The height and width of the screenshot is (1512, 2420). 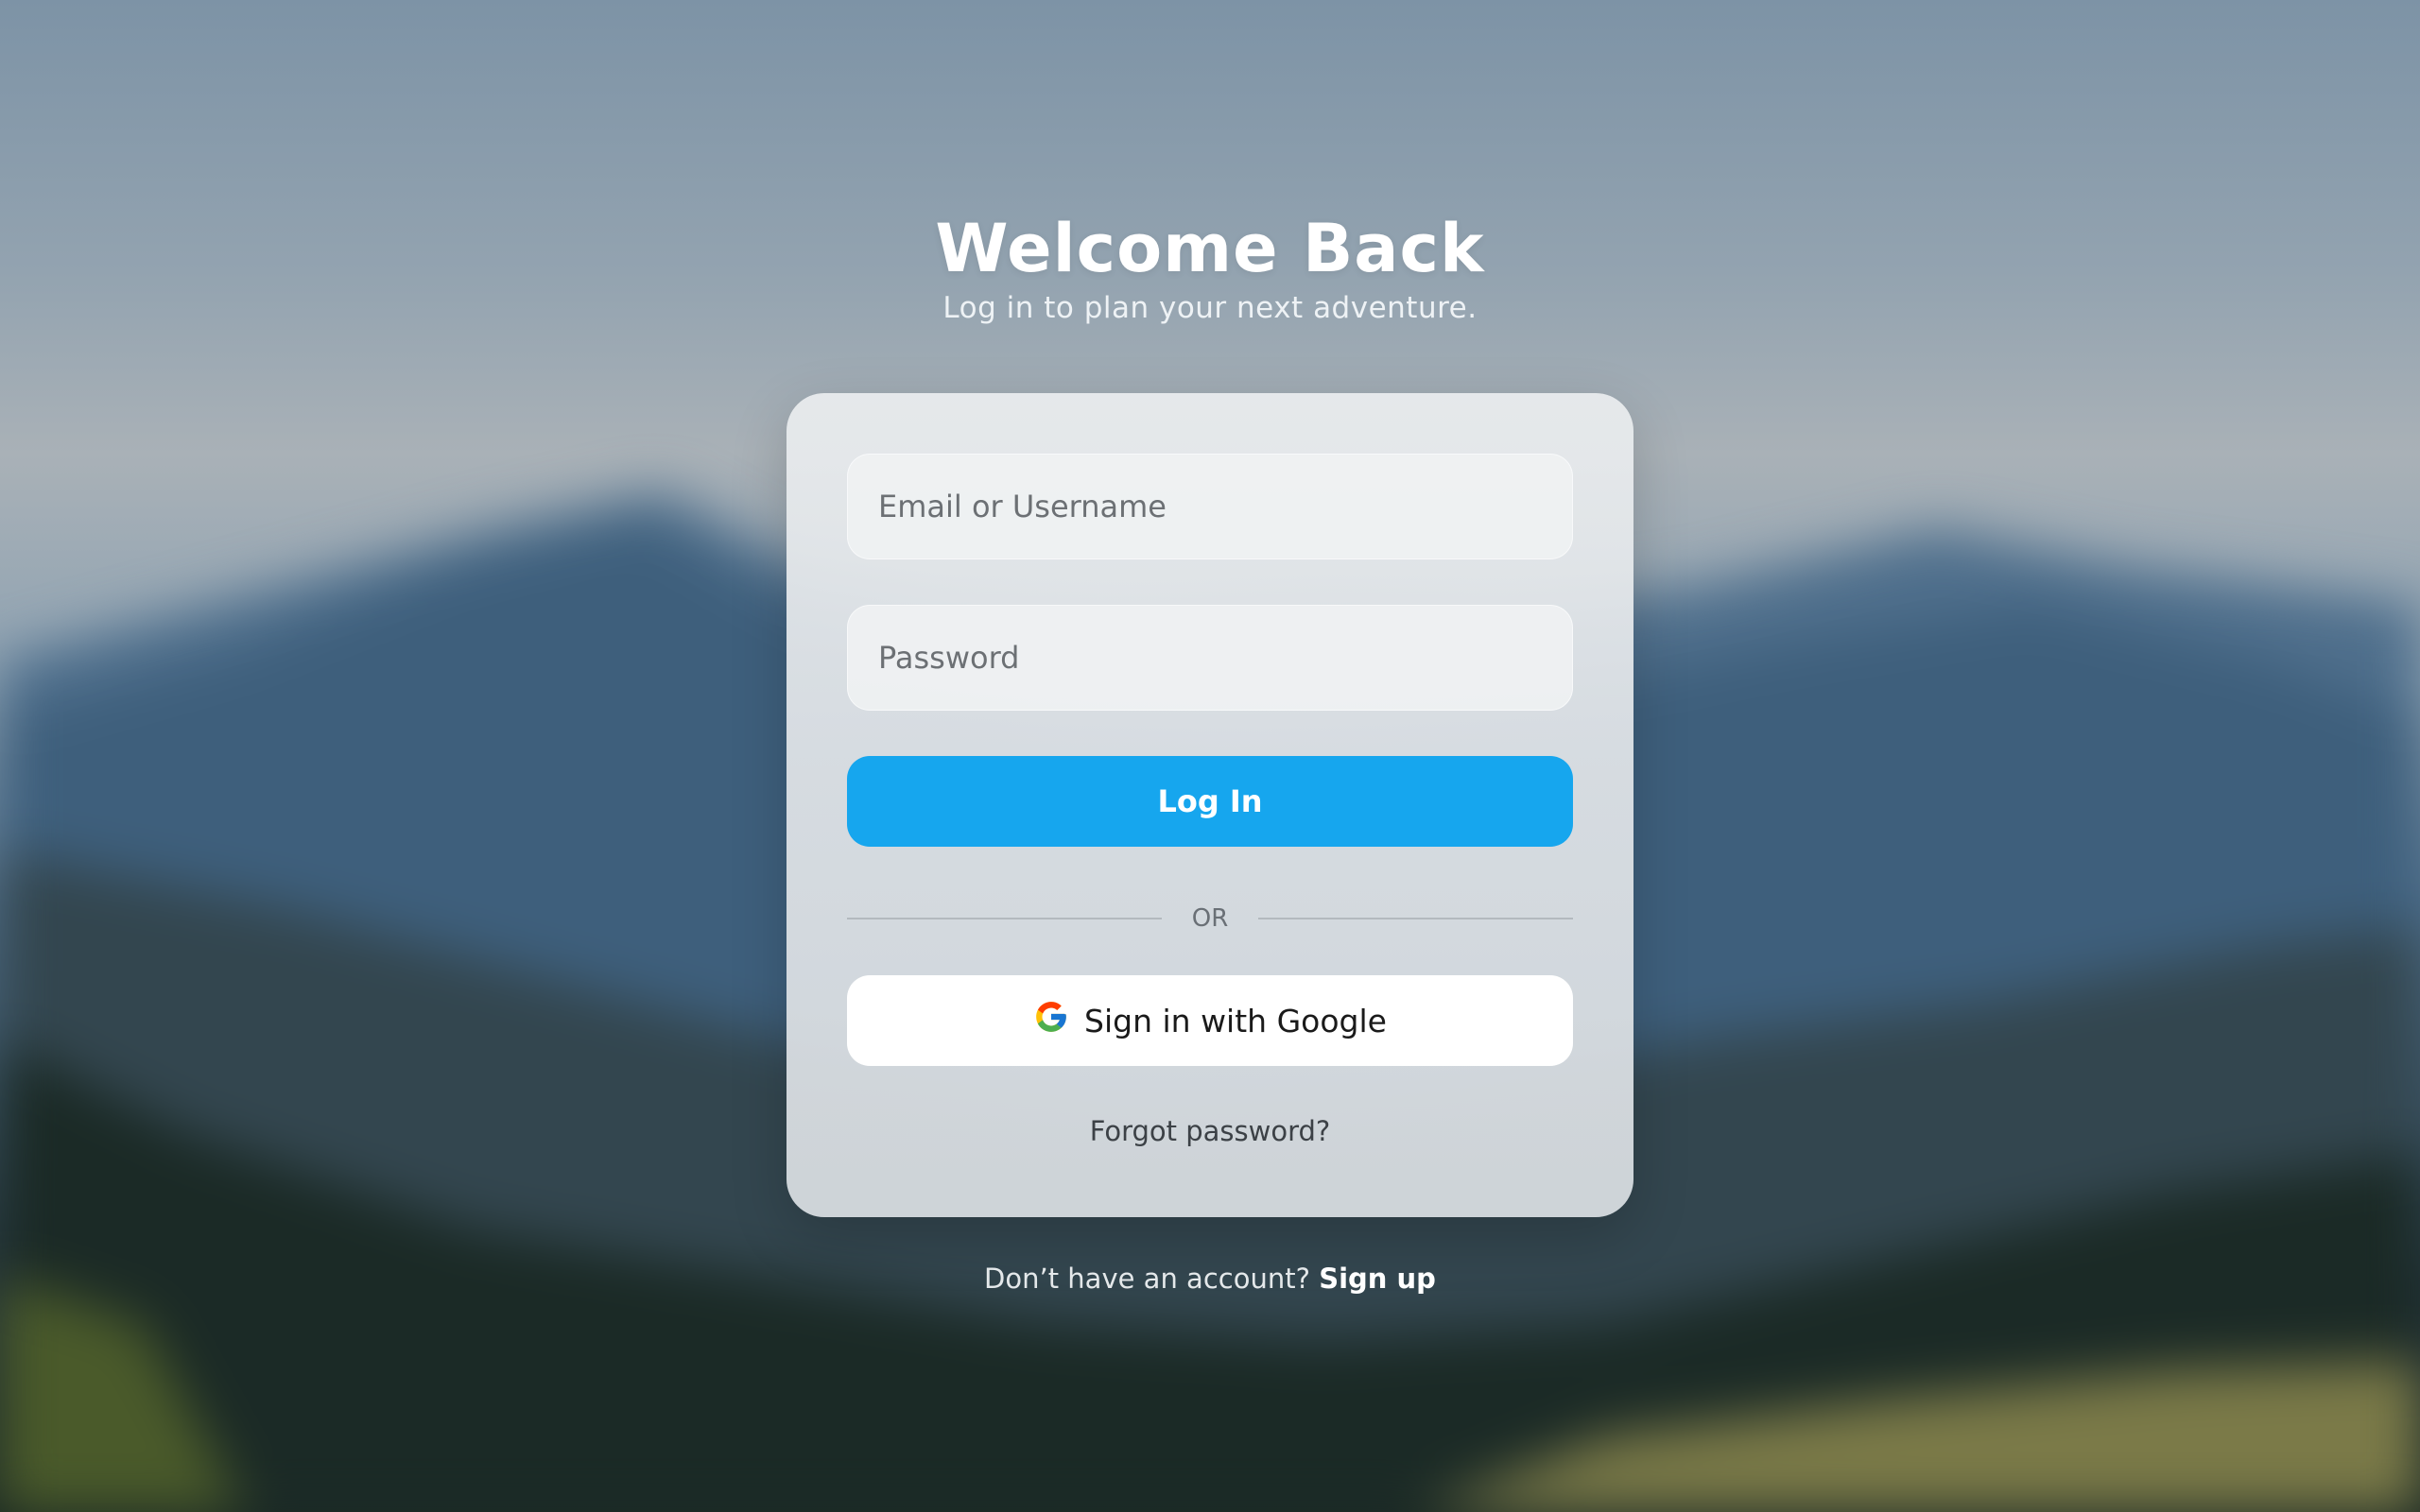 I want to click on divider-line-left, so click(x=1005, y=918).